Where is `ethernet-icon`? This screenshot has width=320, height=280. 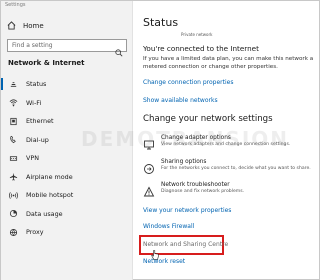
ethernet-icon is located at coordinates (13, 121).